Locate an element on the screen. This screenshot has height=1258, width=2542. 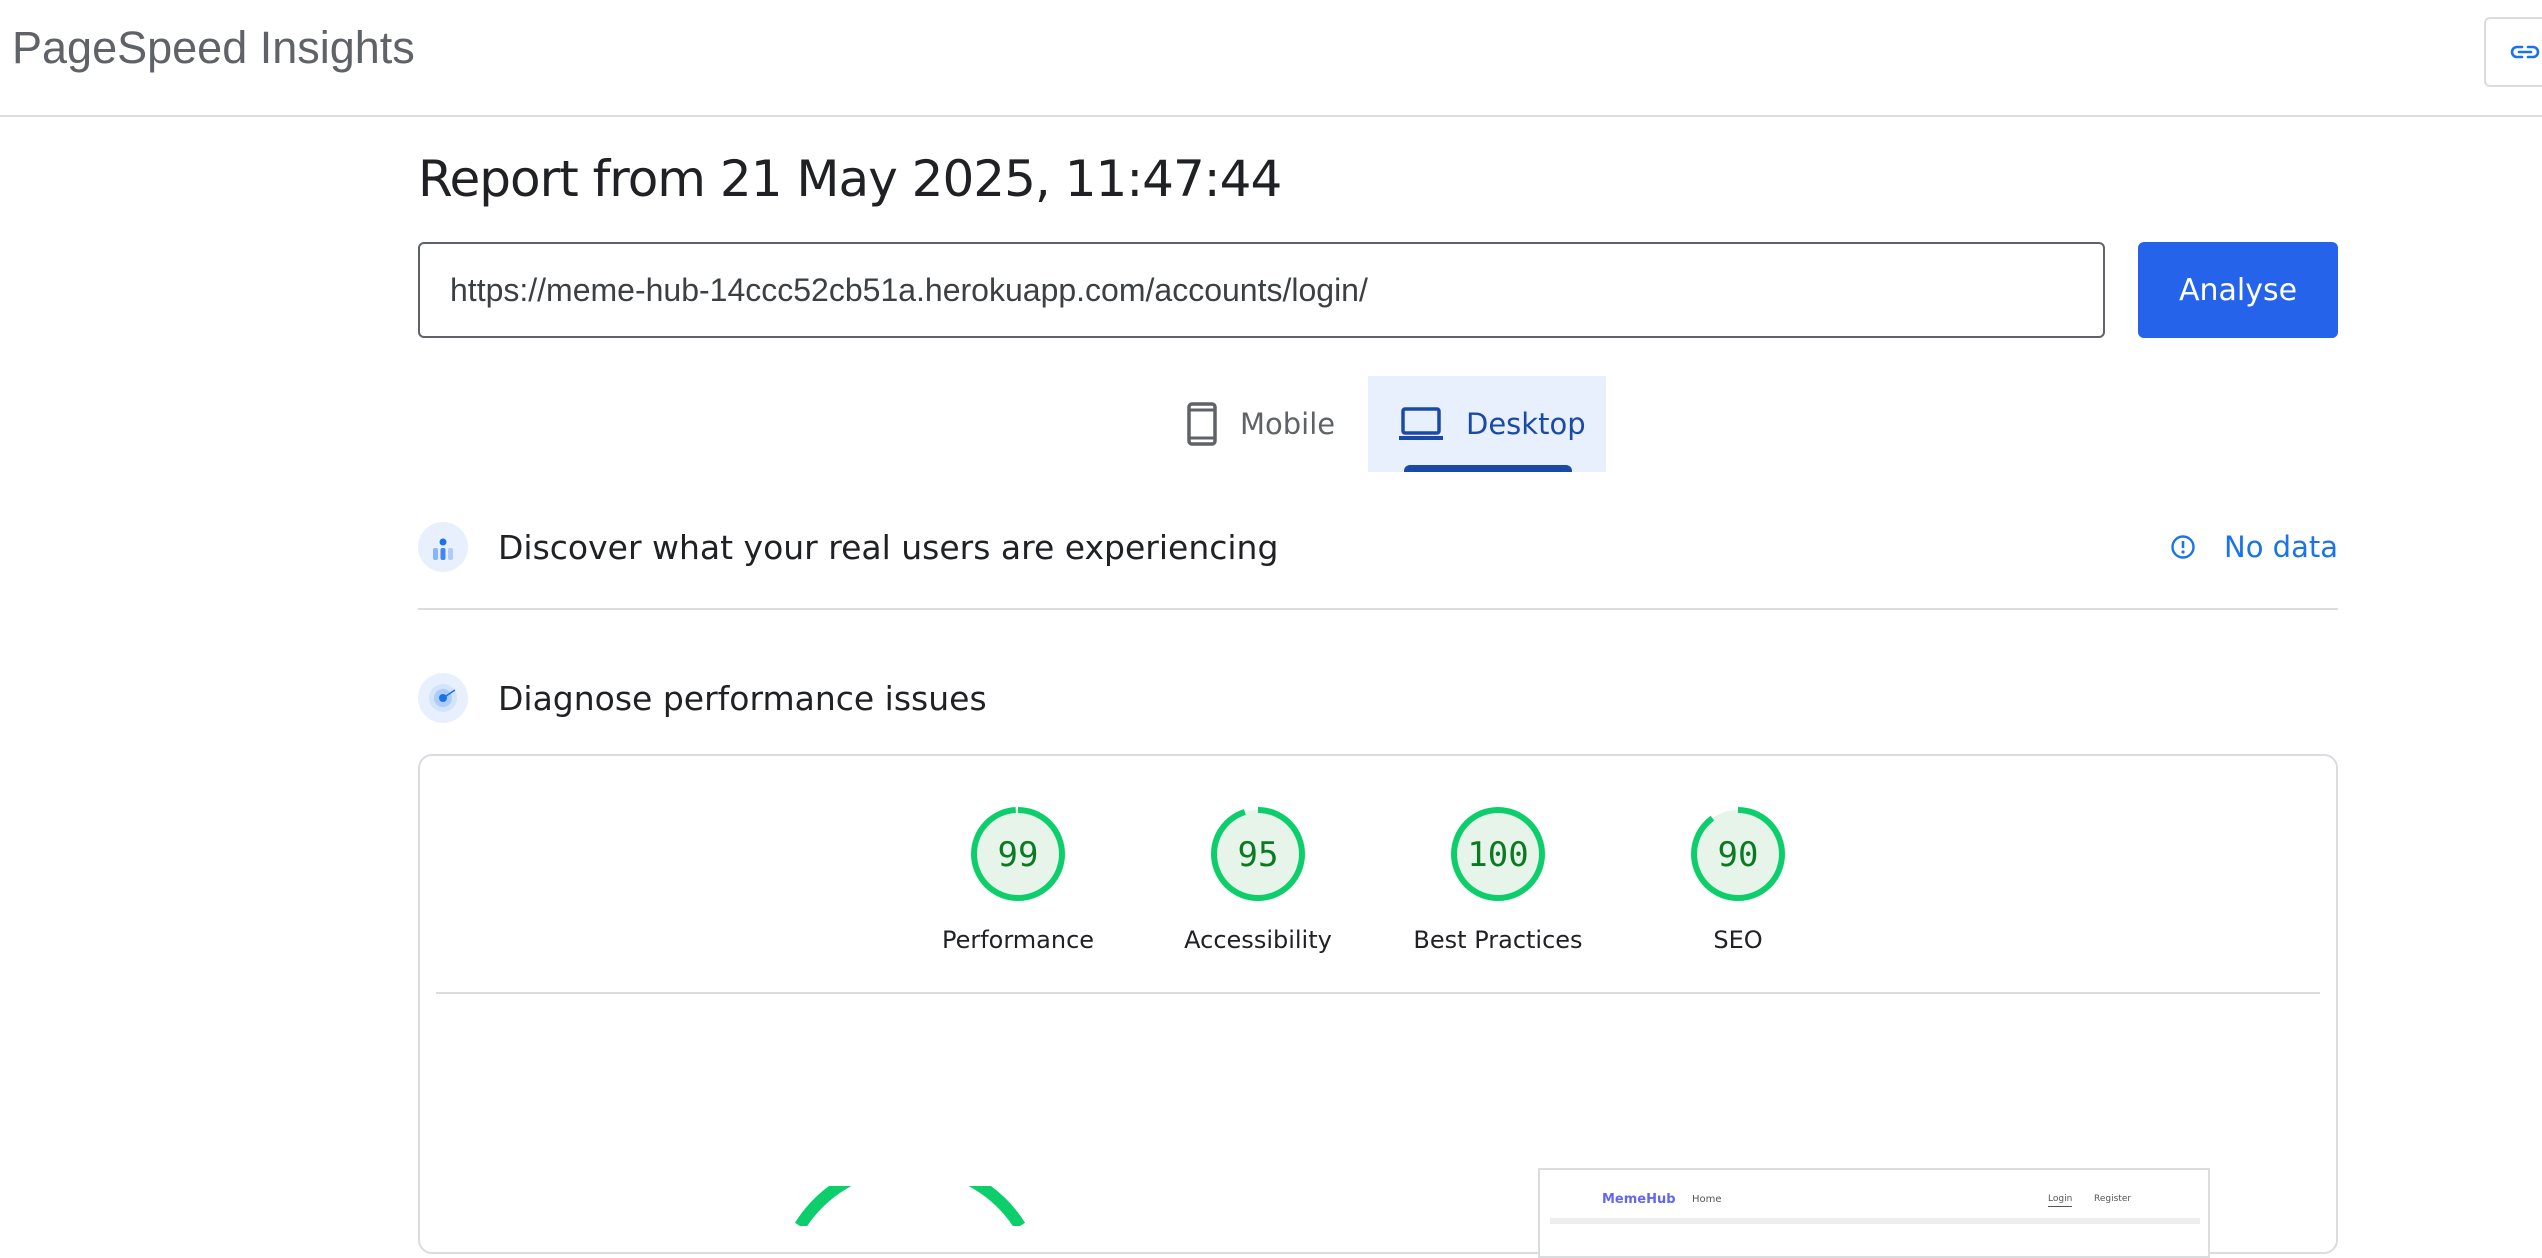
gauge-accessibility: 95 Accessibility is located at coordinates (1258, 879).